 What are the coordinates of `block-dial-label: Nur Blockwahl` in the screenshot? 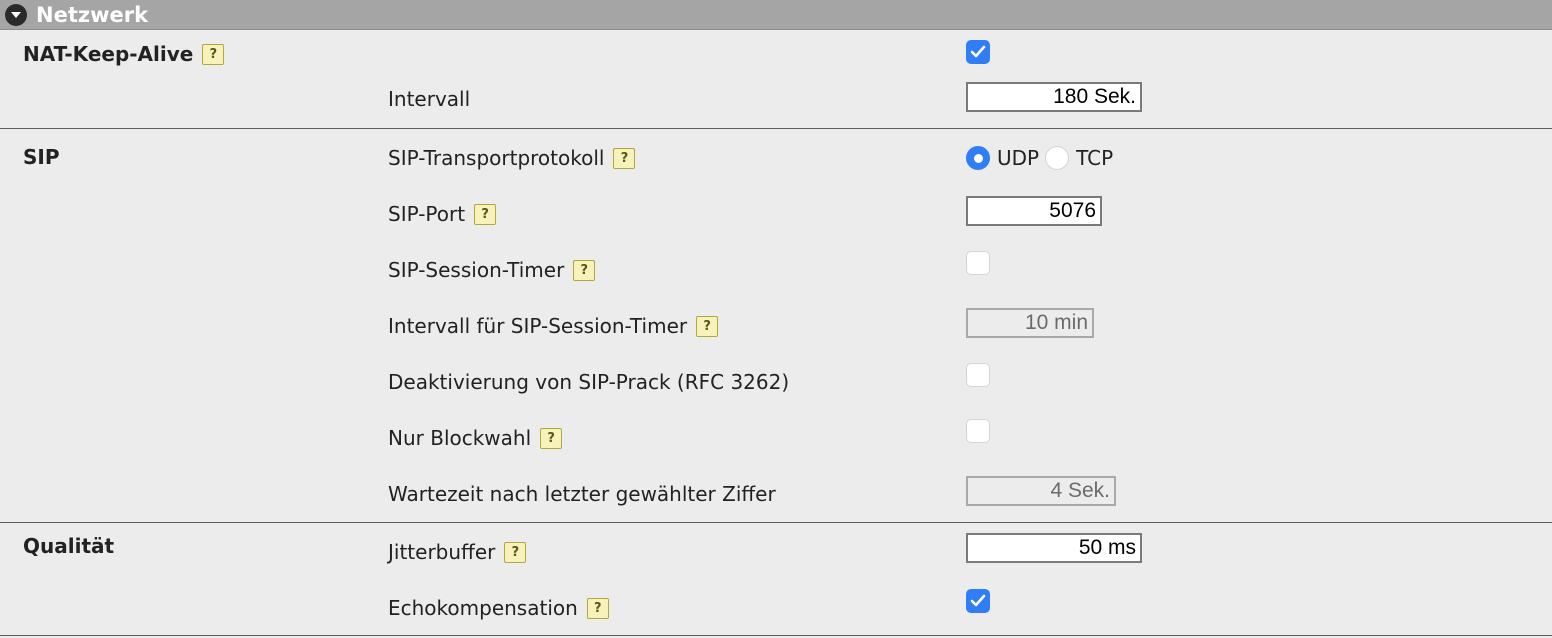 It's located at (460, 438).